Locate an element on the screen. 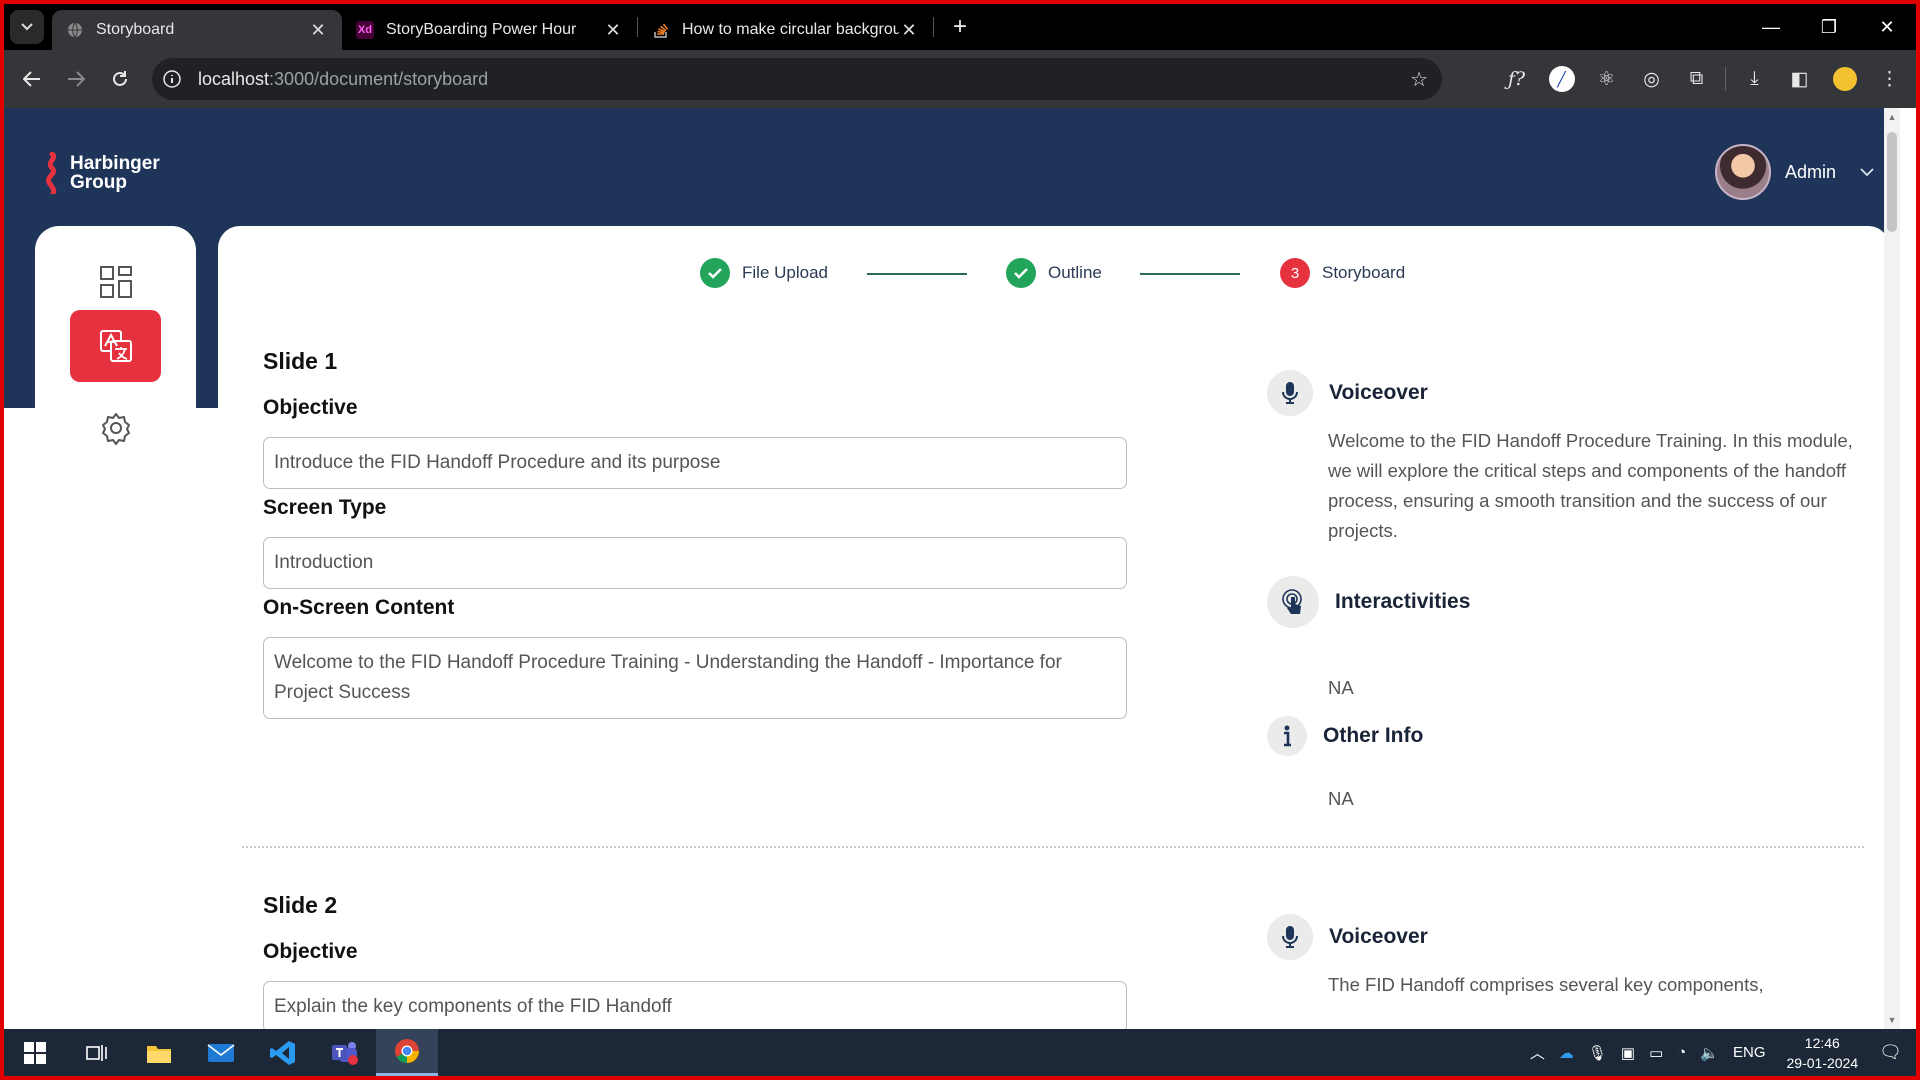 The height and width of the screenshot is (1080, 1920). sidebar-item-translate is located at coordinates (115, 346).